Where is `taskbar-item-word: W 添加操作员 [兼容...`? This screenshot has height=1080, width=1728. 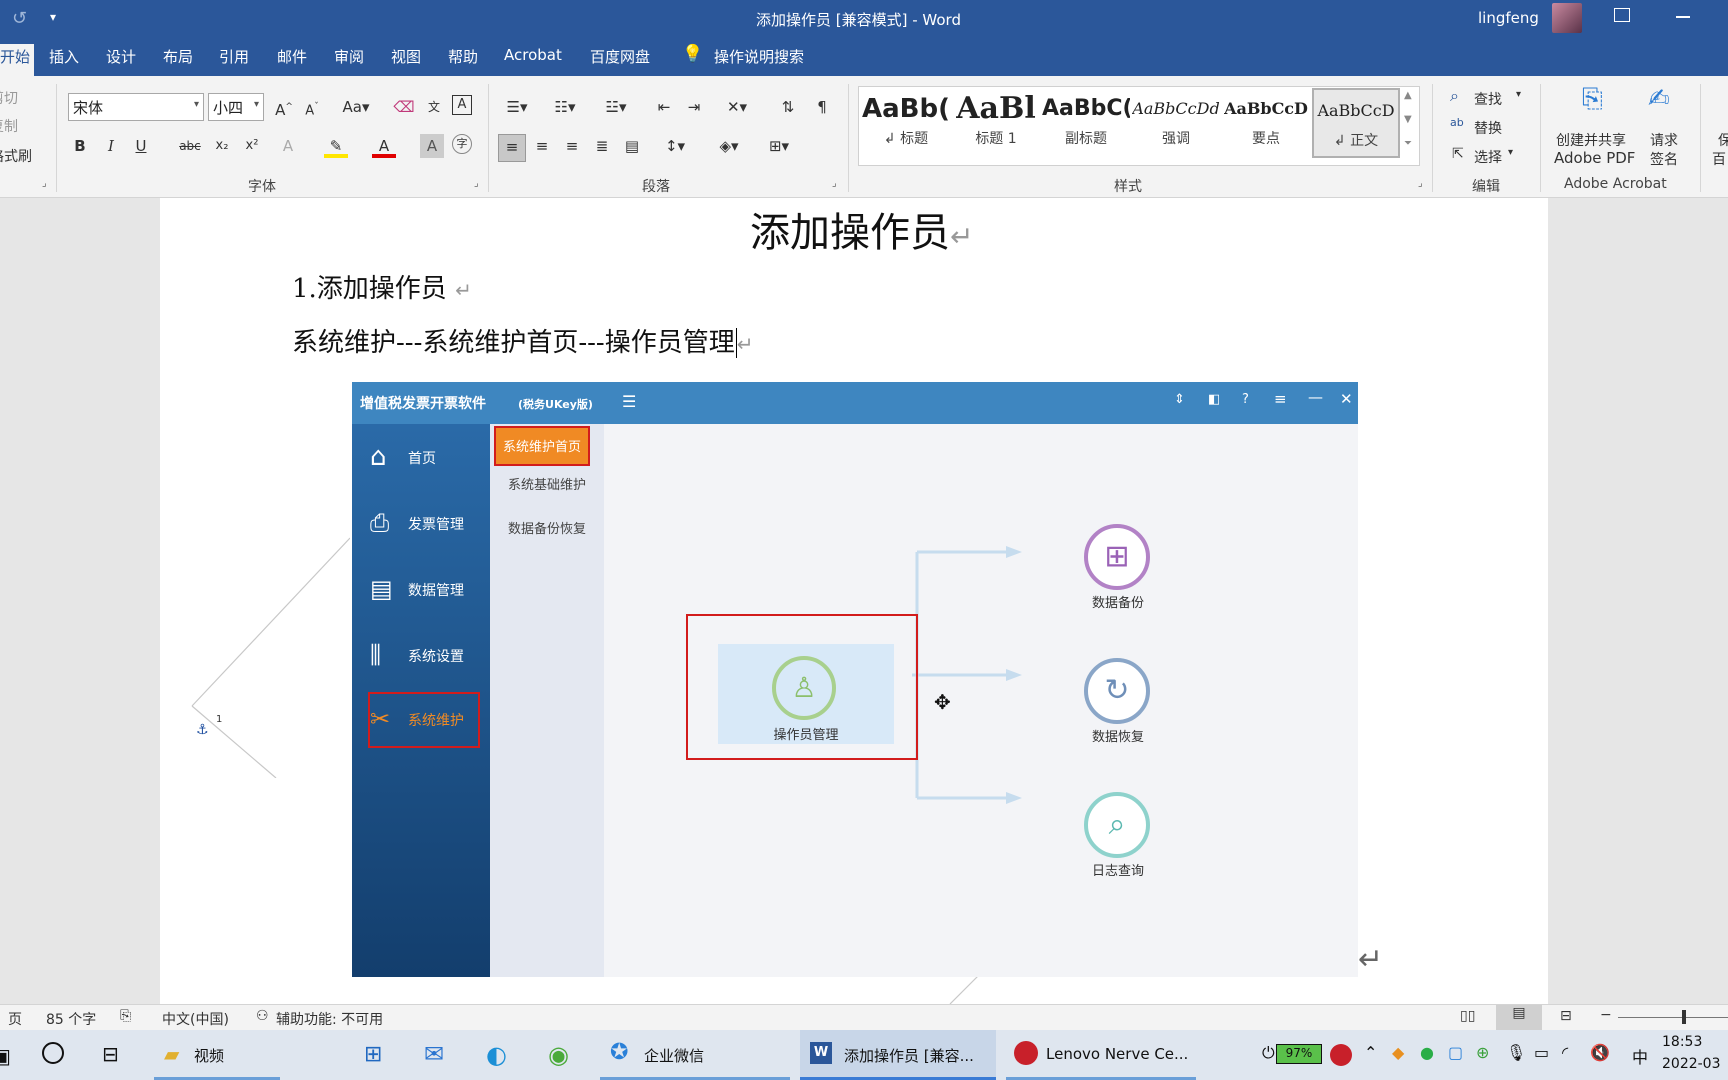 taskbar-item-word: W 添加操作员 [兼容... is located at coordinates (898, 1055).